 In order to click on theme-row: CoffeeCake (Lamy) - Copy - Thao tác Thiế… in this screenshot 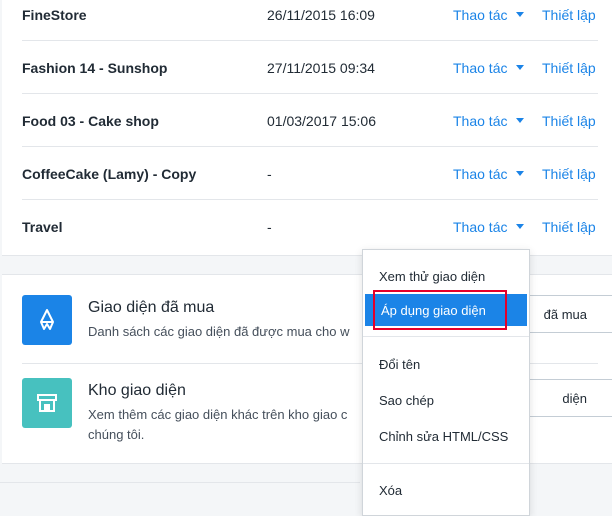, I will do `click(317, 173)`.